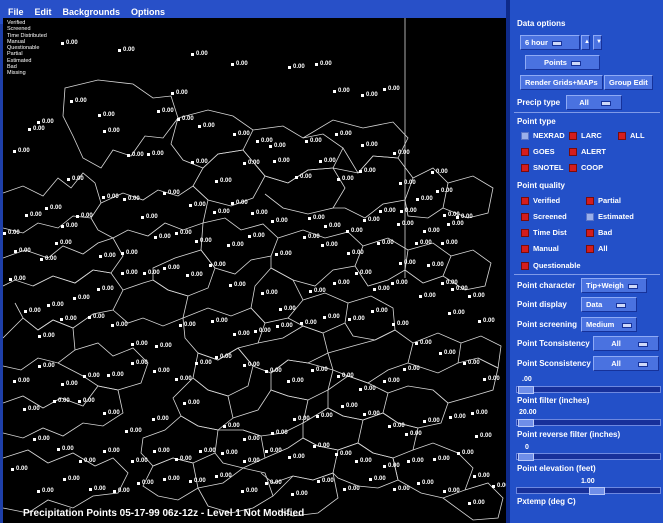 The image size is (663, 523). I want to click on point-filter-slider, so click(588, 390).